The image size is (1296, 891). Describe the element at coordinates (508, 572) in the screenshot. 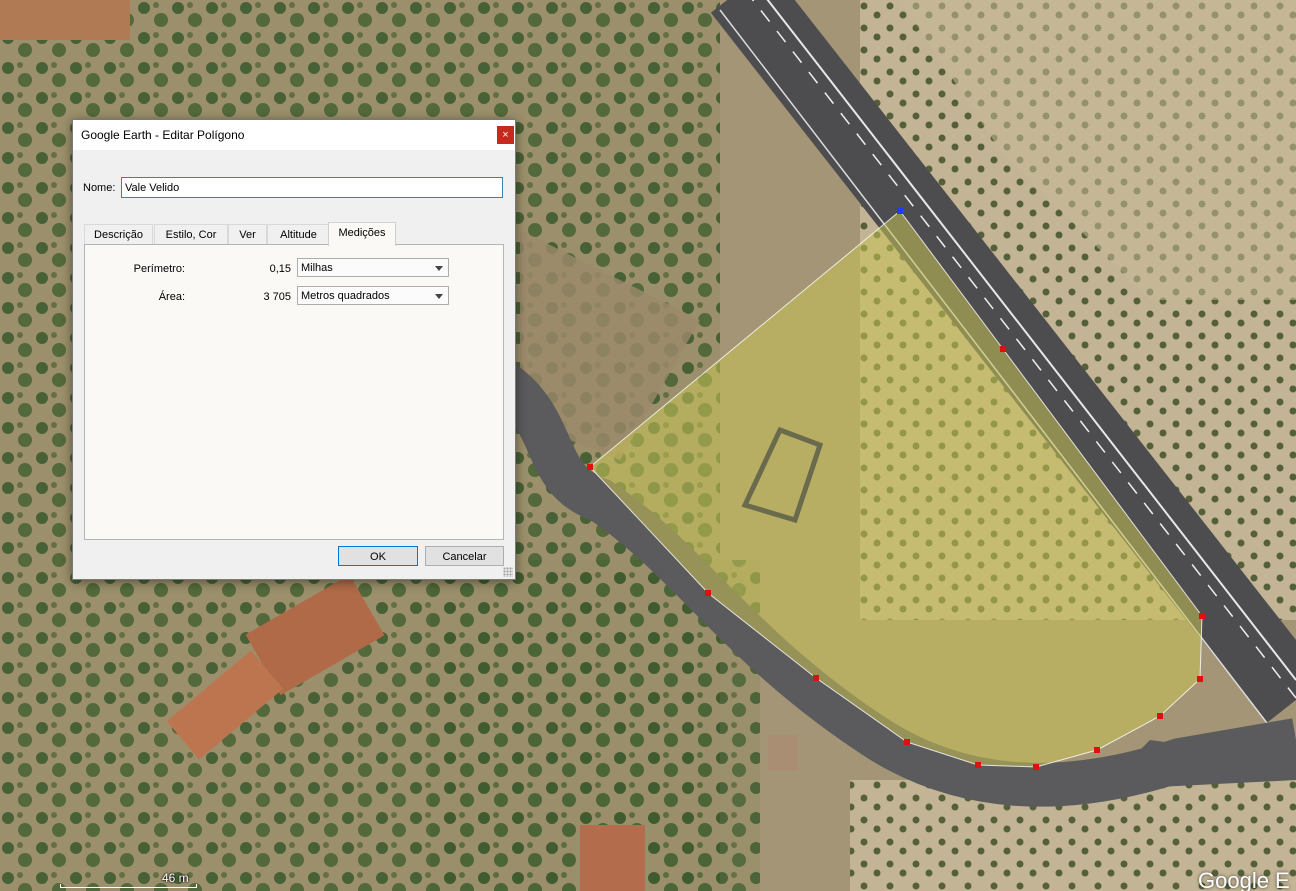

I see `resize-grip-icon` at that location.